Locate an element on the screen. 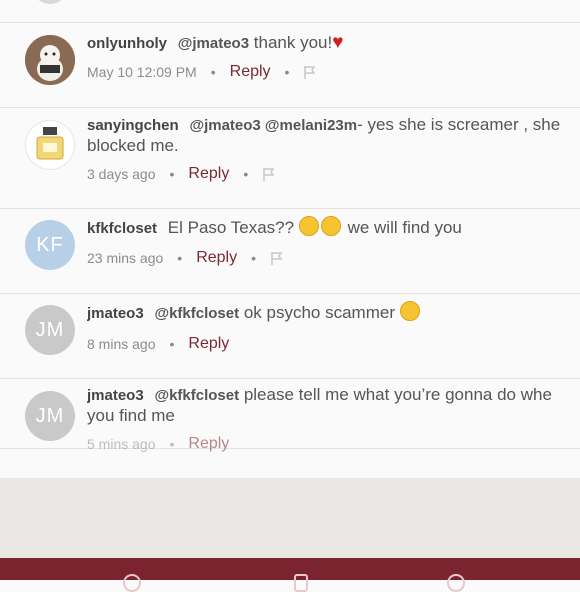 The height and width of the screenshot is (592, 580). comment-text-continued: you find me is located at coordinates (131, 415).